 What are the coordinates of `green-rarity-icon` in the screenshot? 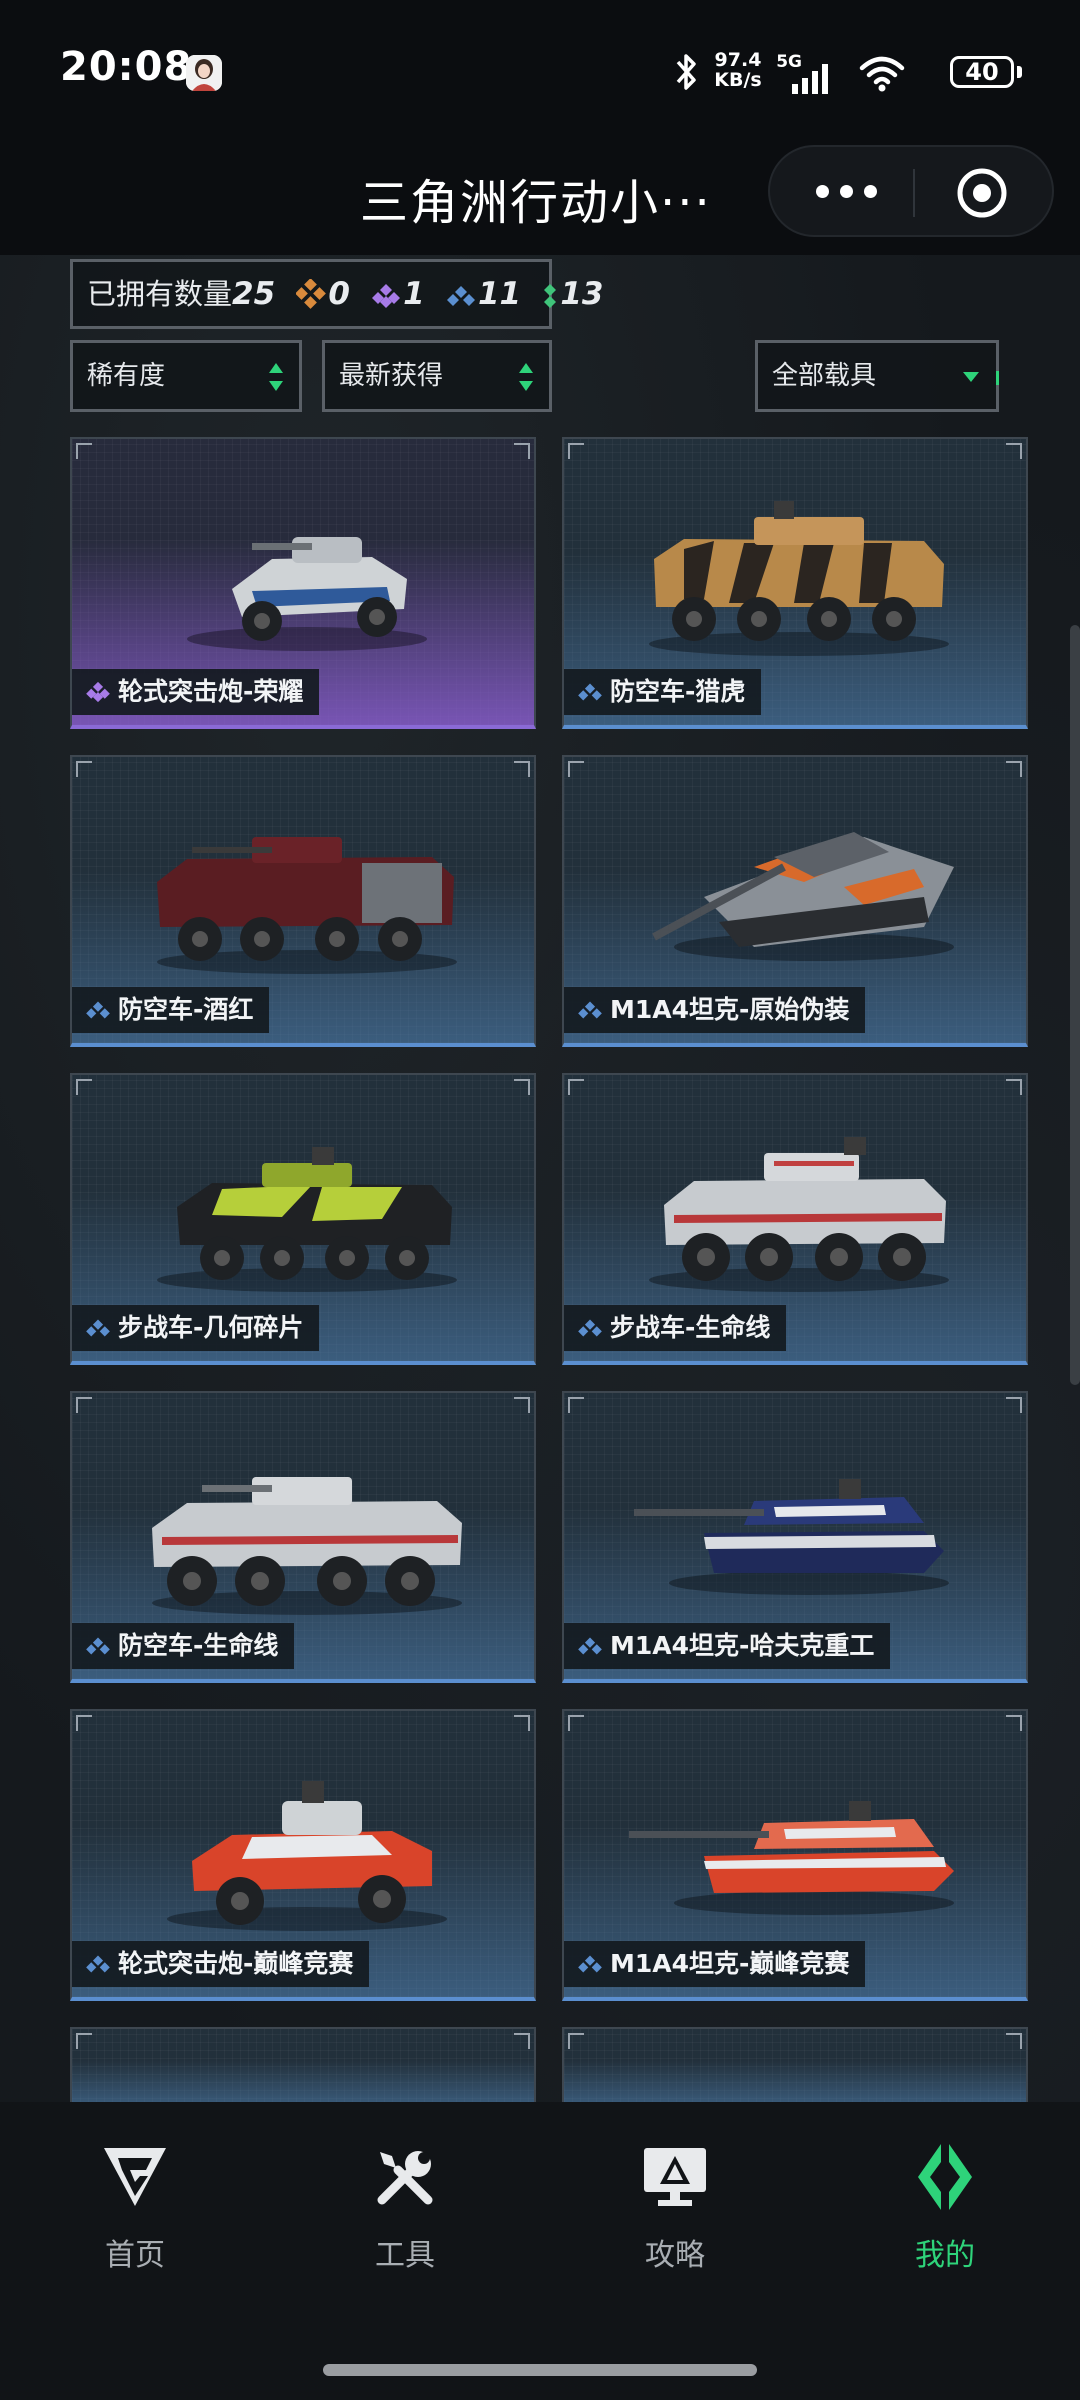 It's located at (550, 296).